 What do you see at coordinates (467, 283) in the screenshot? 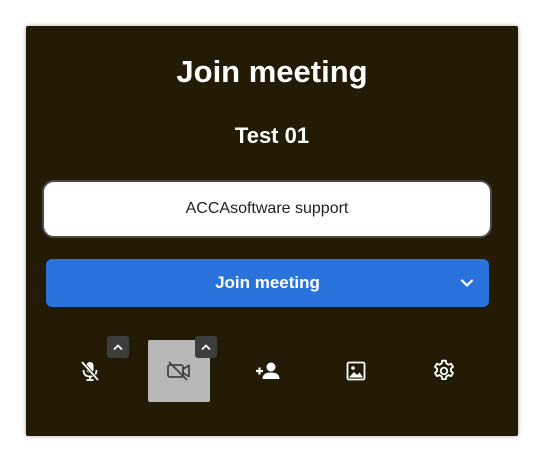
I see `chevron-down-icon` at bounding box center [467, 283].